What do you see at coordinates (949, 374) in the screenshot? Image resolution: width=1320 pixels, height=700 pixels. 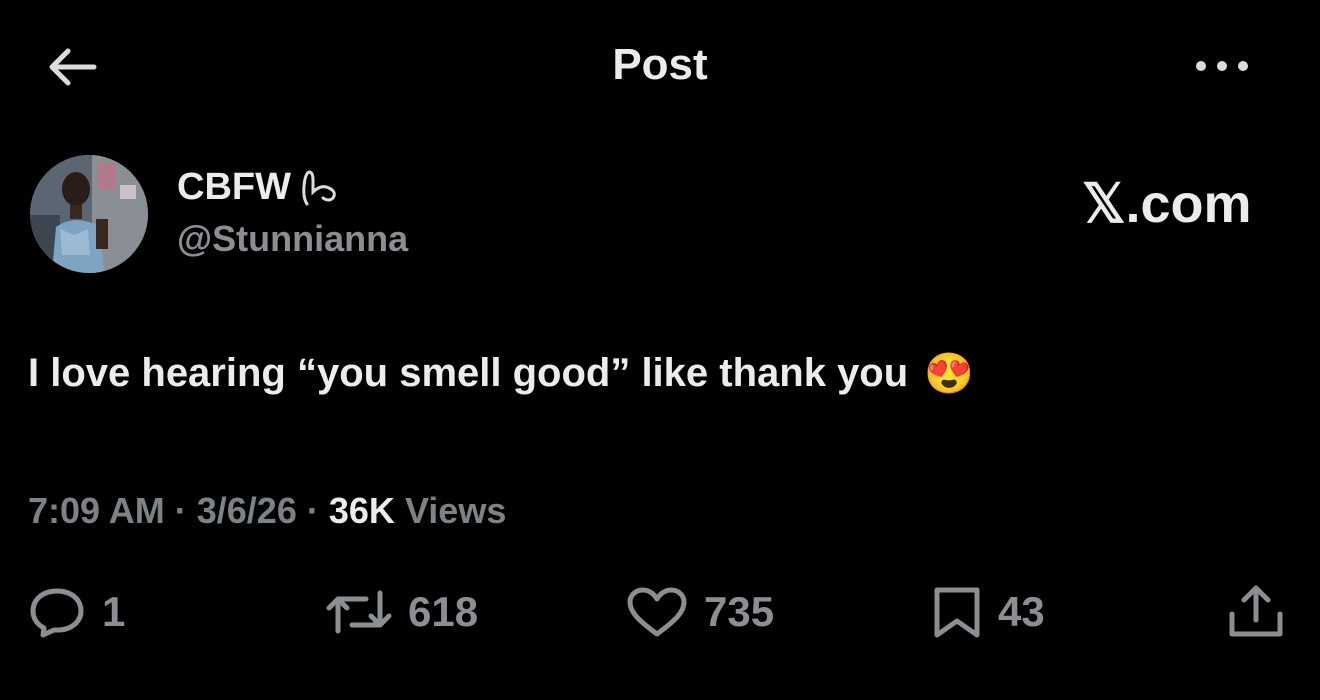 I see `heart-eyes-emoji: 😍` at bounding box center [949, 374].